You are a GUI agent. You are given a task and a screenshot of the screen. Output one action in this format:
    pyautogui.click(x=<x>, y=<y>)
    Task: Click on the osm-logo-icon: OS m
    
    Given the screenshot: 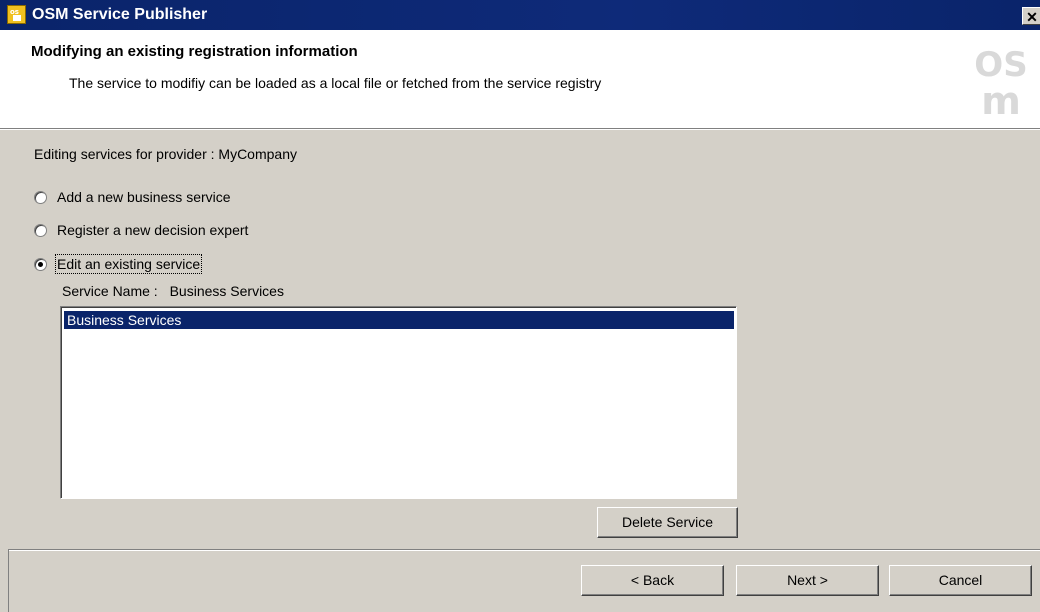 What is the action you would take?
    pyautogui.click(x=1000, y=84)
    